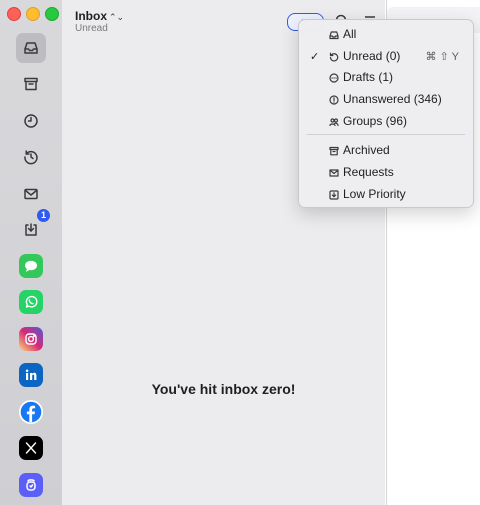 This screenshot has height=505, width=480. I want to click on low-priority-icon, so click(334, 195).